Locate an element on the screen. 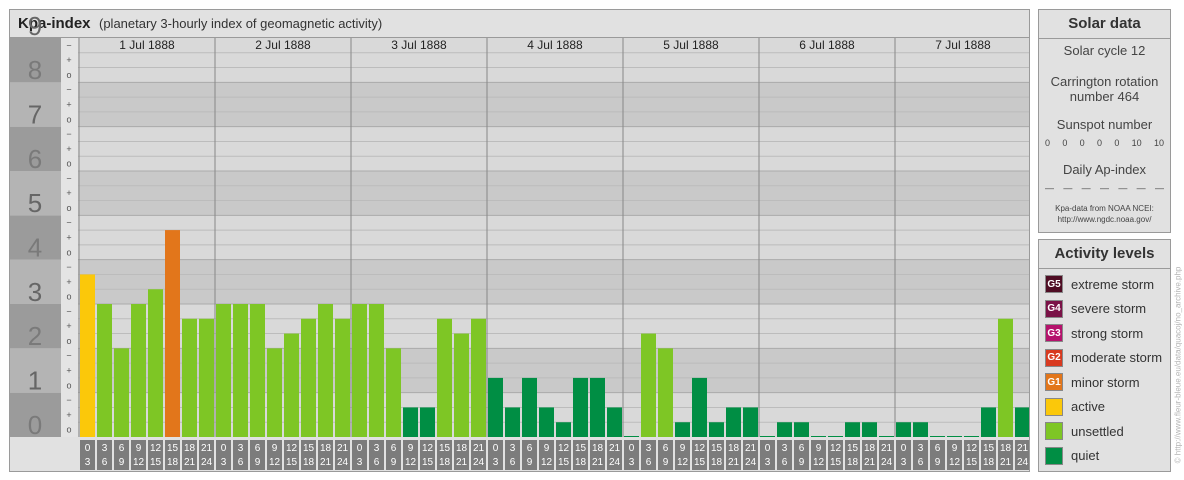 The width and height of the screenshot is (1184, 480). legend-item: unsettled is located at coordinates (1084, 431).